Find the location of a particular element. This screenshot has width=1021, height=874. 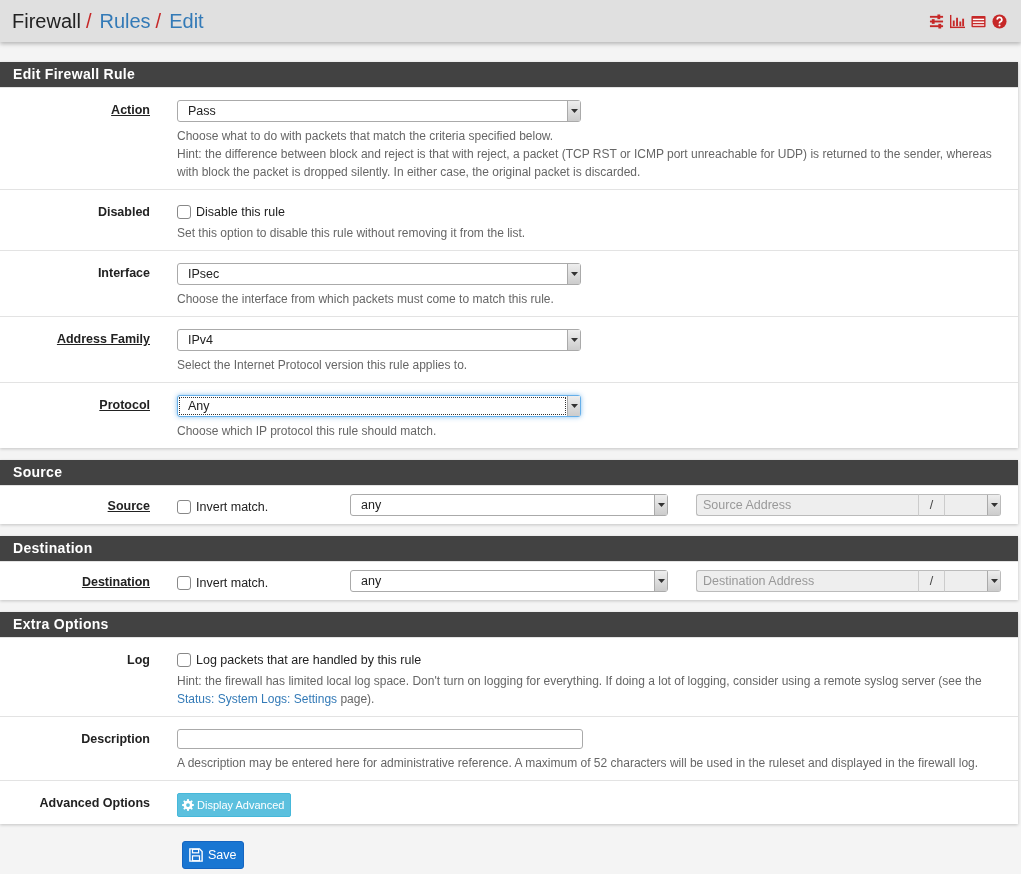

field-label-link: Protocol is located at coordinates (124, 403).